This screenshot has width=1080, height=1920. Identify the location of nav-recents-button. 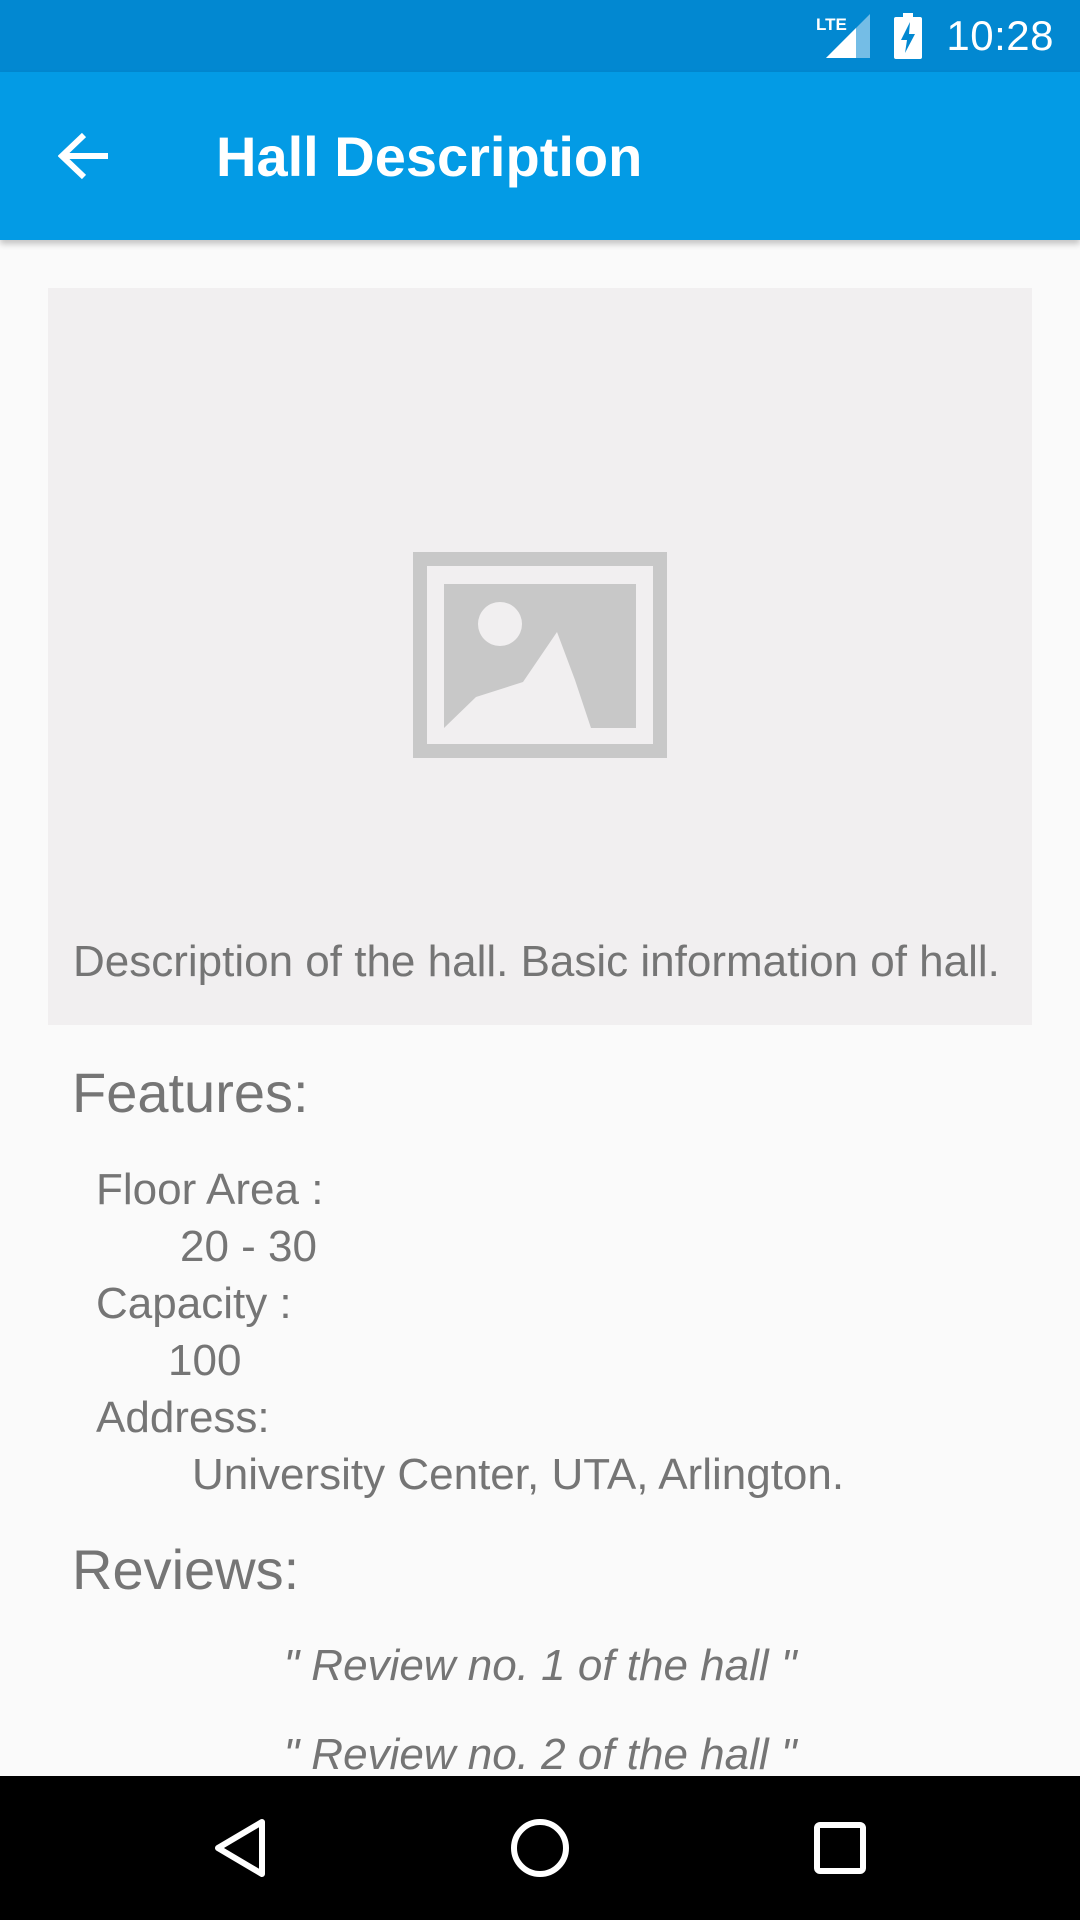
(840, 1848).